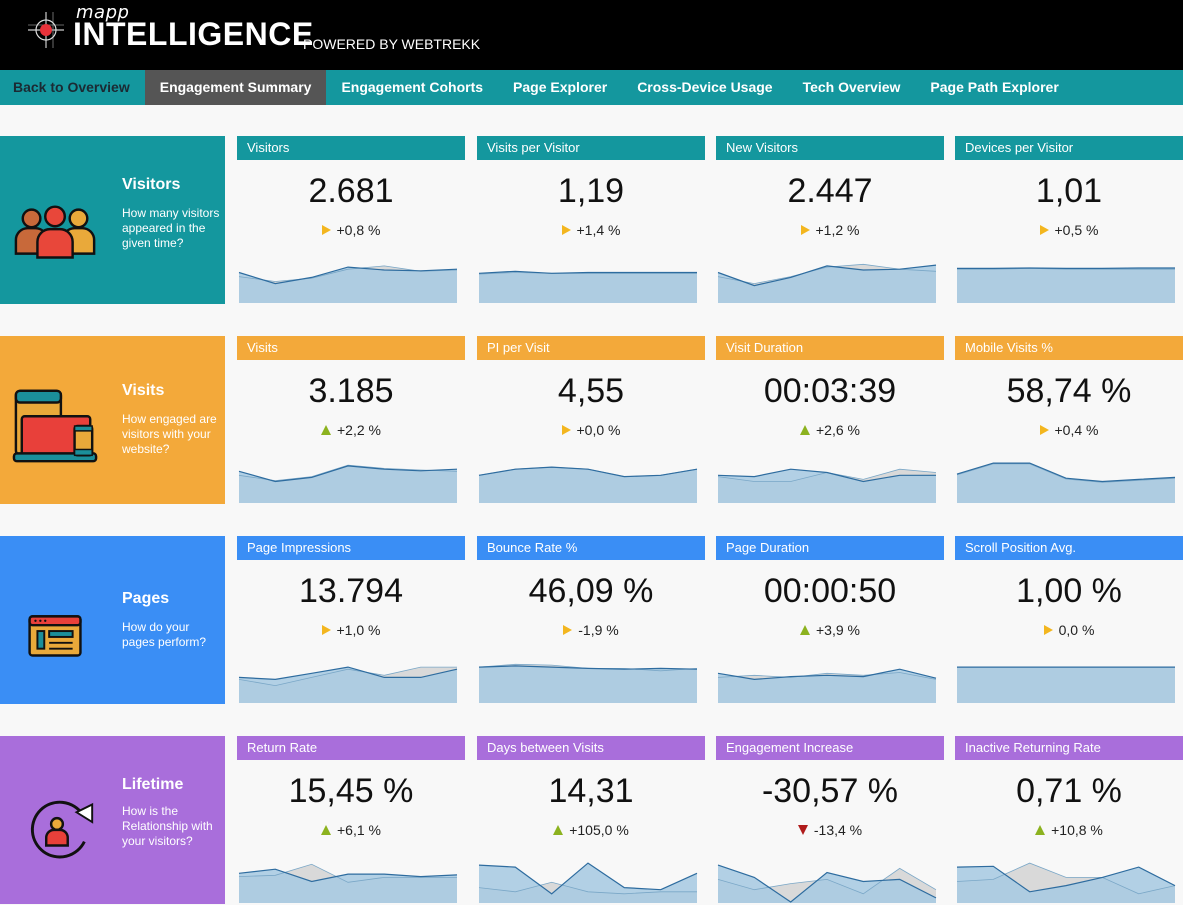  I want to click on user-cycle-icon, so click(62, 829).